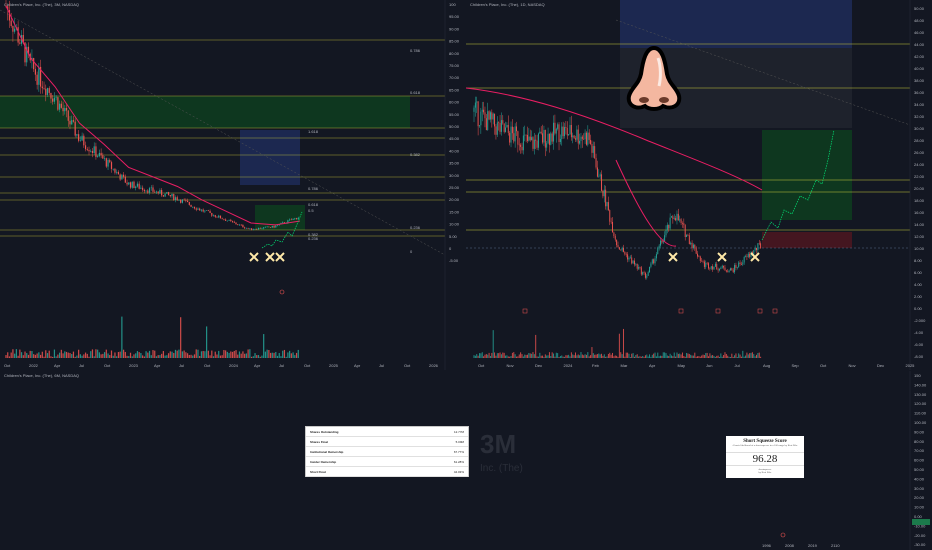  I want to click on y-axis-tick: 20.00, so click(919, 497).